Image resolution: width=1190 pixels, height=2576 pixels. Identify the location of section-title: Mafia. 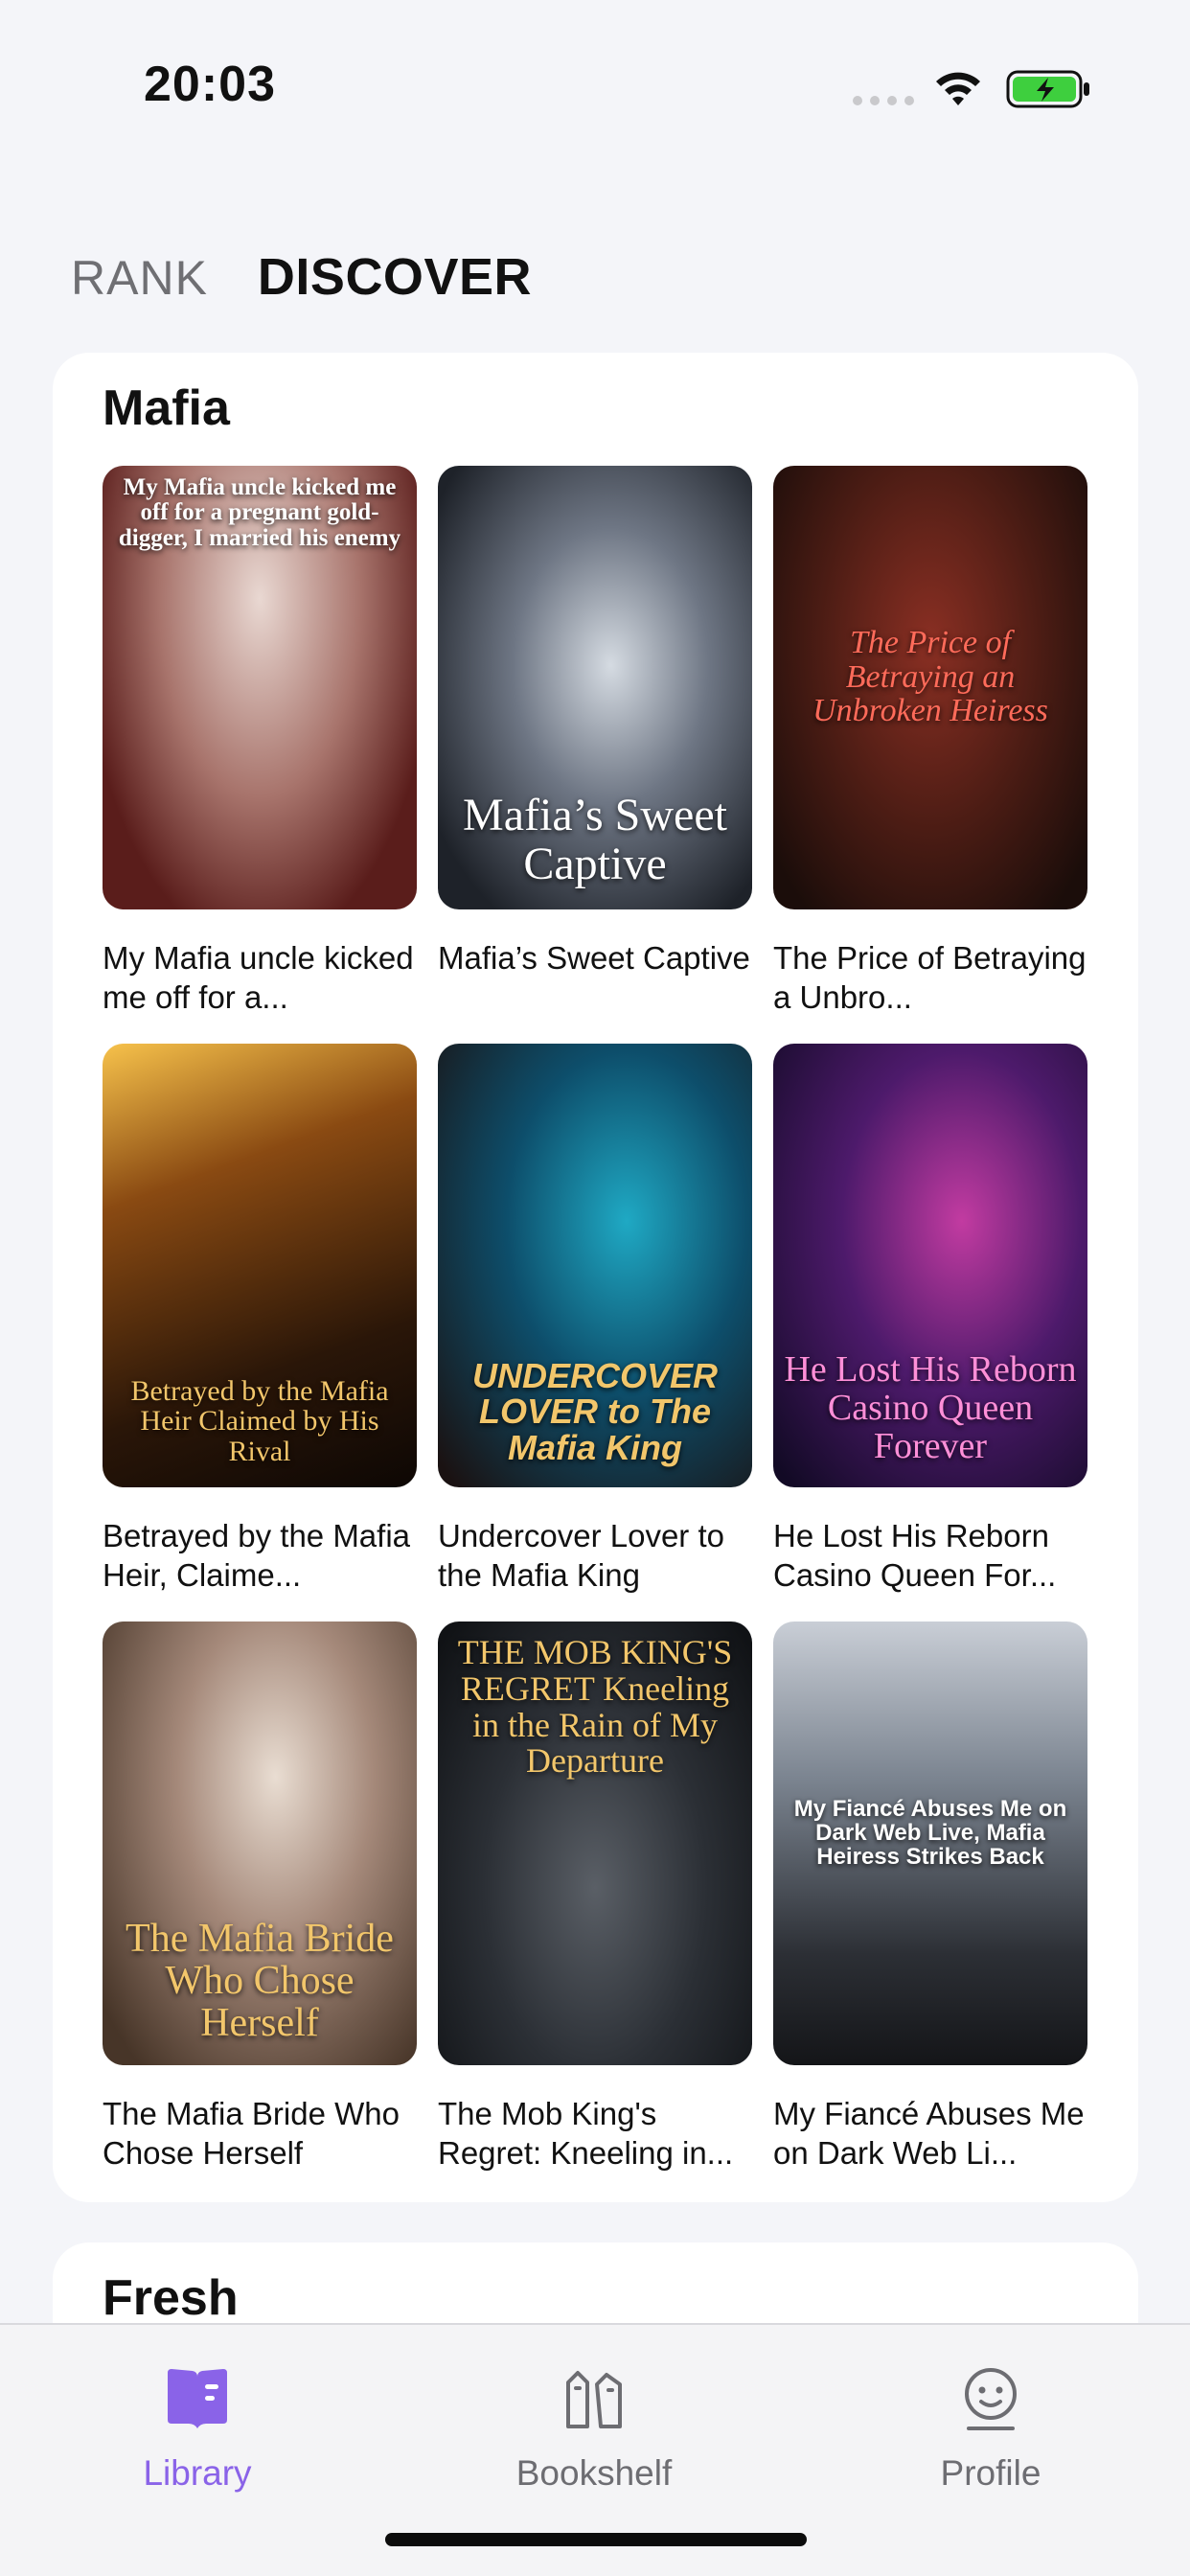
(167, 408).